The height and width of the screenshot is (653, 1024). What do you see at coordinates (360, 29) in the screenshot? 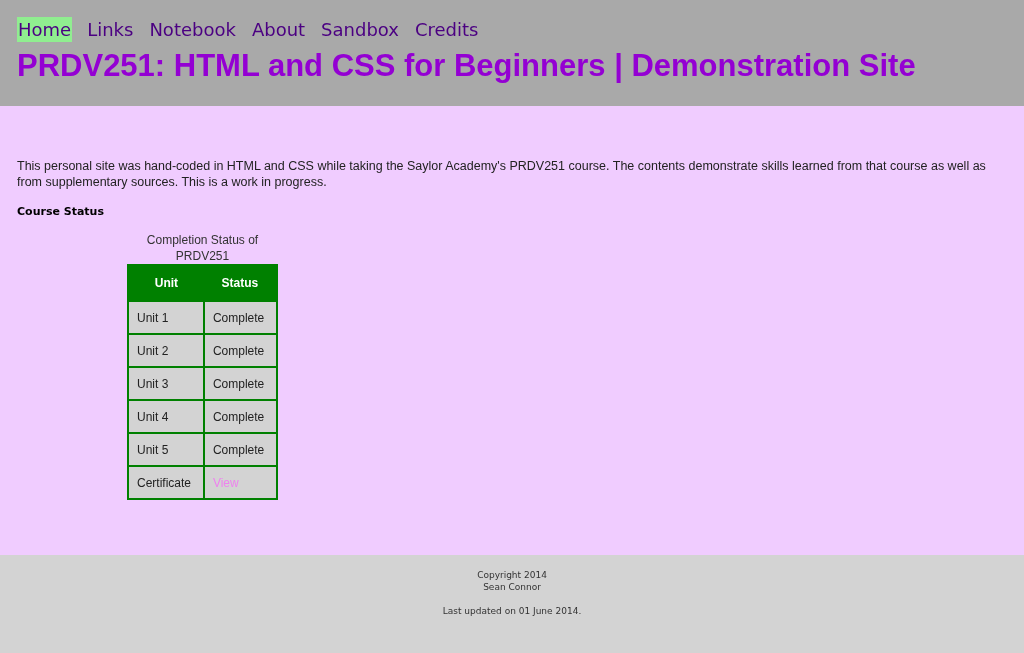
I see `nav-link: Sandbox` at bounding box center [360, 29].